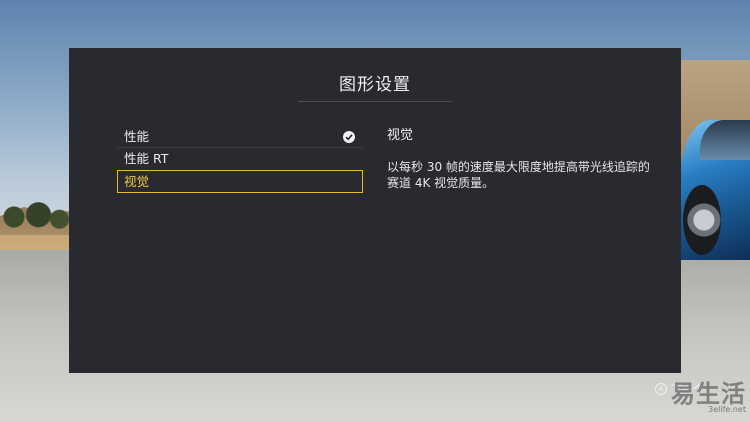  What do you see at coordinates (661, 389) in the screenshot?
I see `a-button-icon: A` at bounding box center [661, 389].